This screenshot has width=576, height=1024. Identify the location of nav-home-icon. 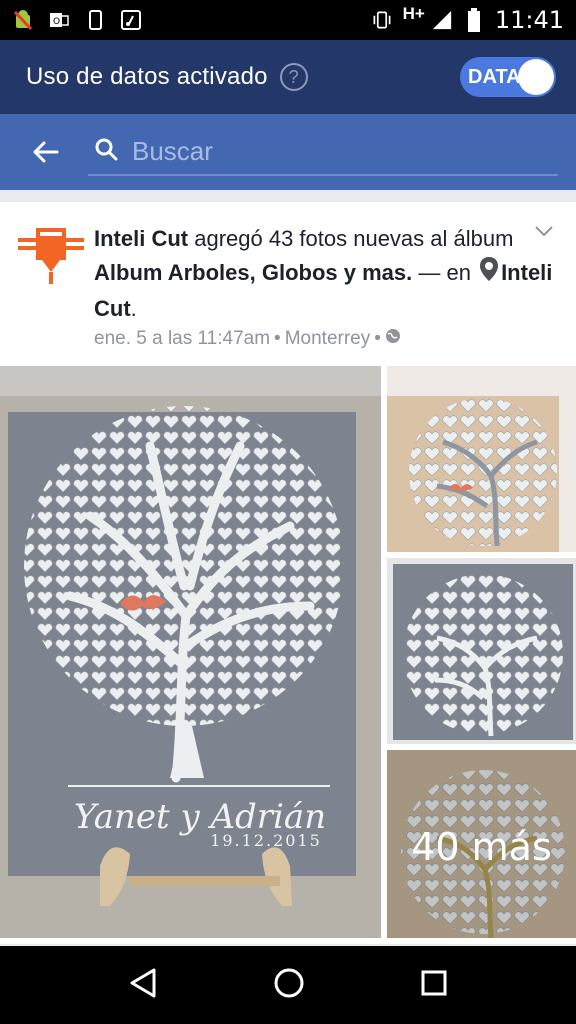
(289, 985).